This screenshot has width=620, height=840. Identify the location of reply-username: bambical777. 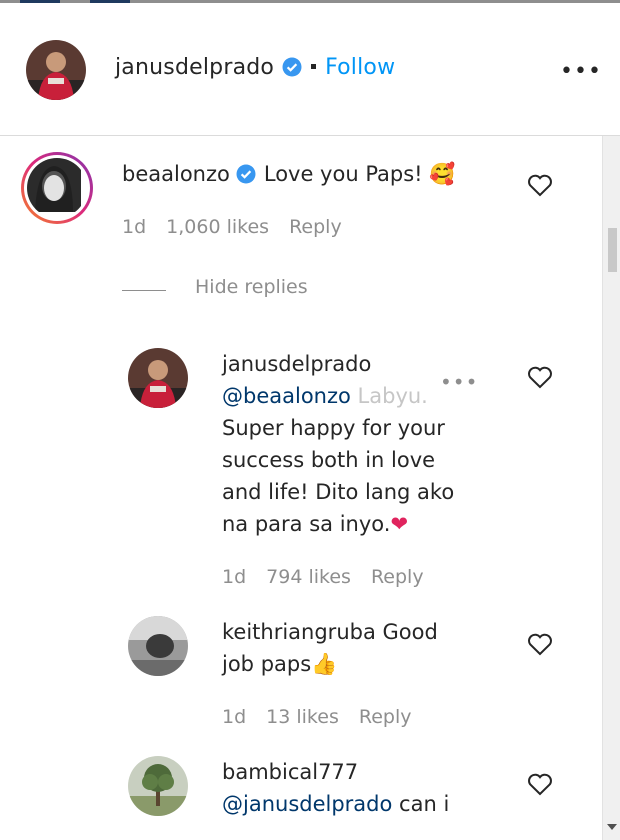
(367, 772).